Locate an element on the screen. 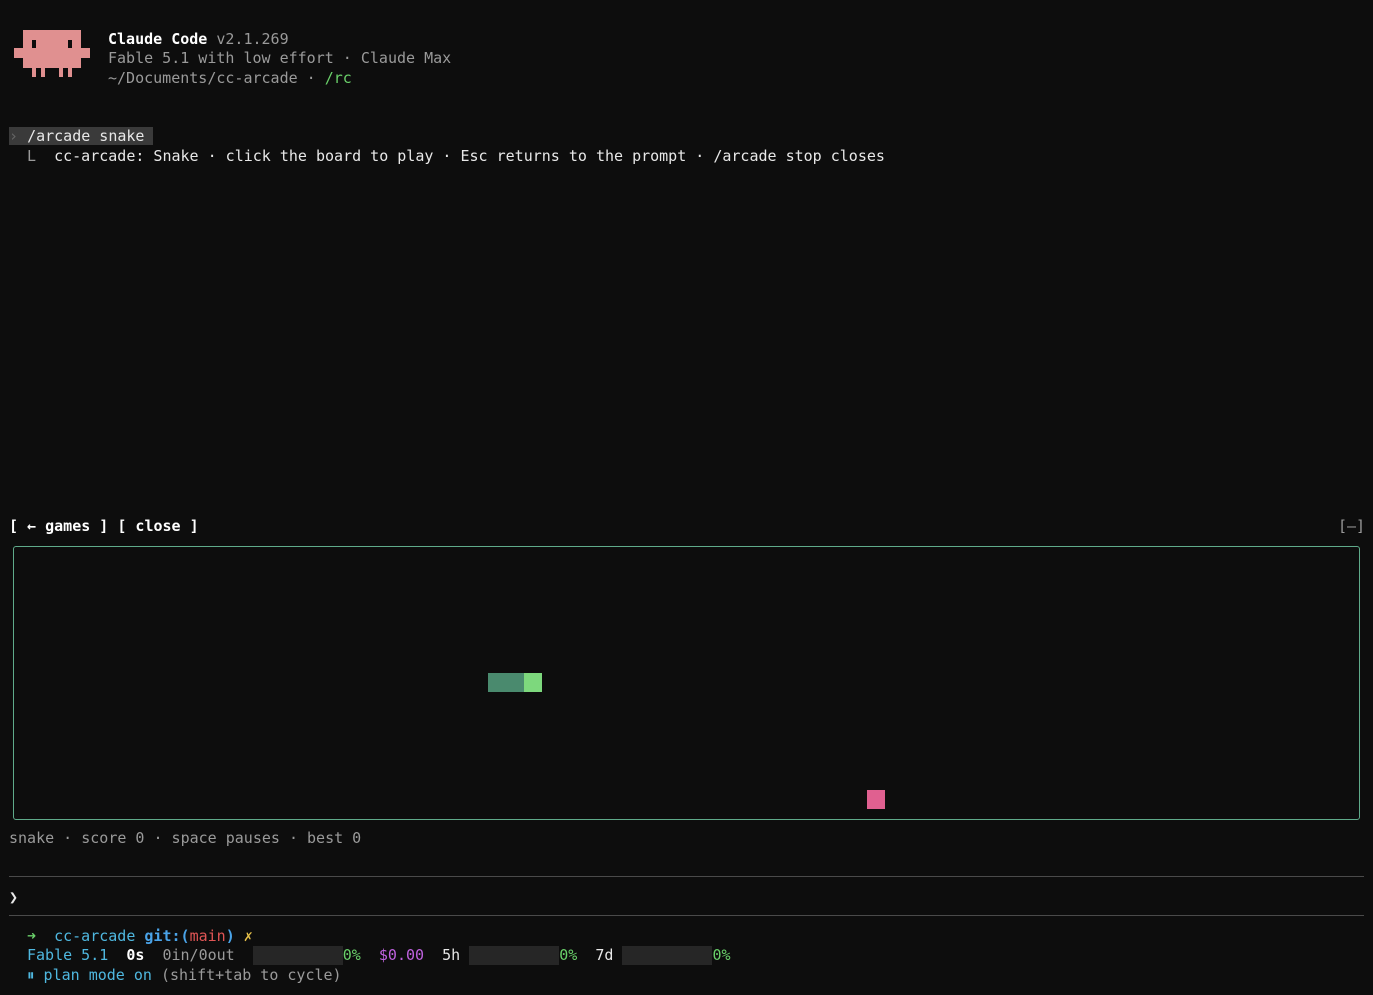  usage-5h-pct: 0% is located at coordinates (568, 955).